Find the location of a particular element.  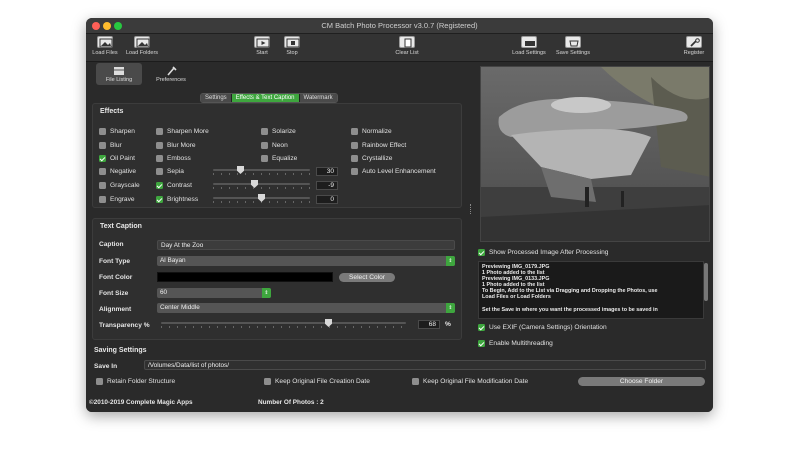

contrast-slider is located at coordinates (261, 184).